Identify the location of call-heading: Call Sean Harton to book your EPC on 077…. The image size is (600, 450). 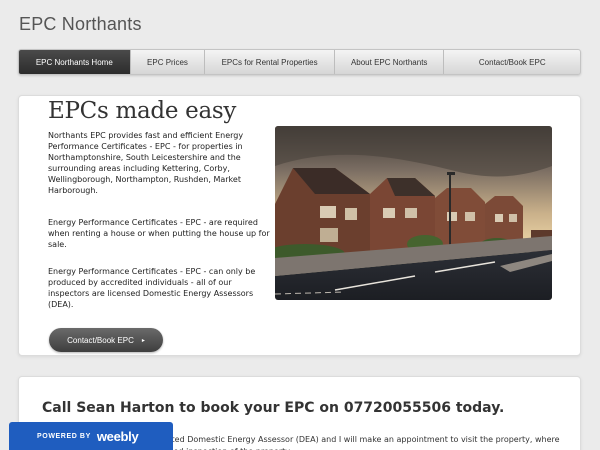
(273, 408).